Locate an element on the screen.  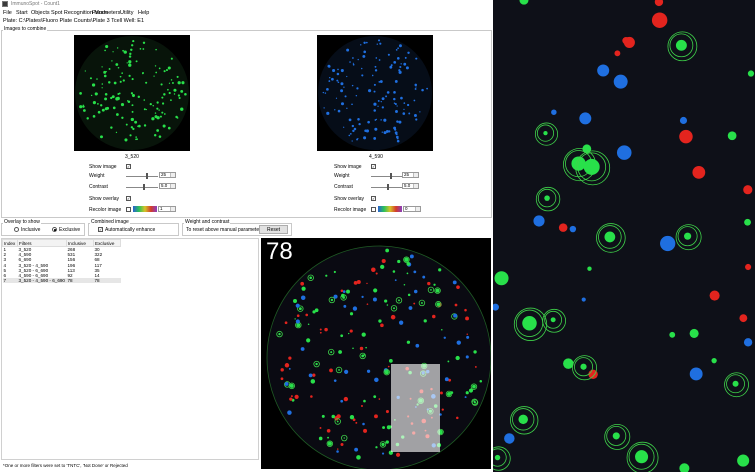
color-palette-left is located at coordinates (145, 209).